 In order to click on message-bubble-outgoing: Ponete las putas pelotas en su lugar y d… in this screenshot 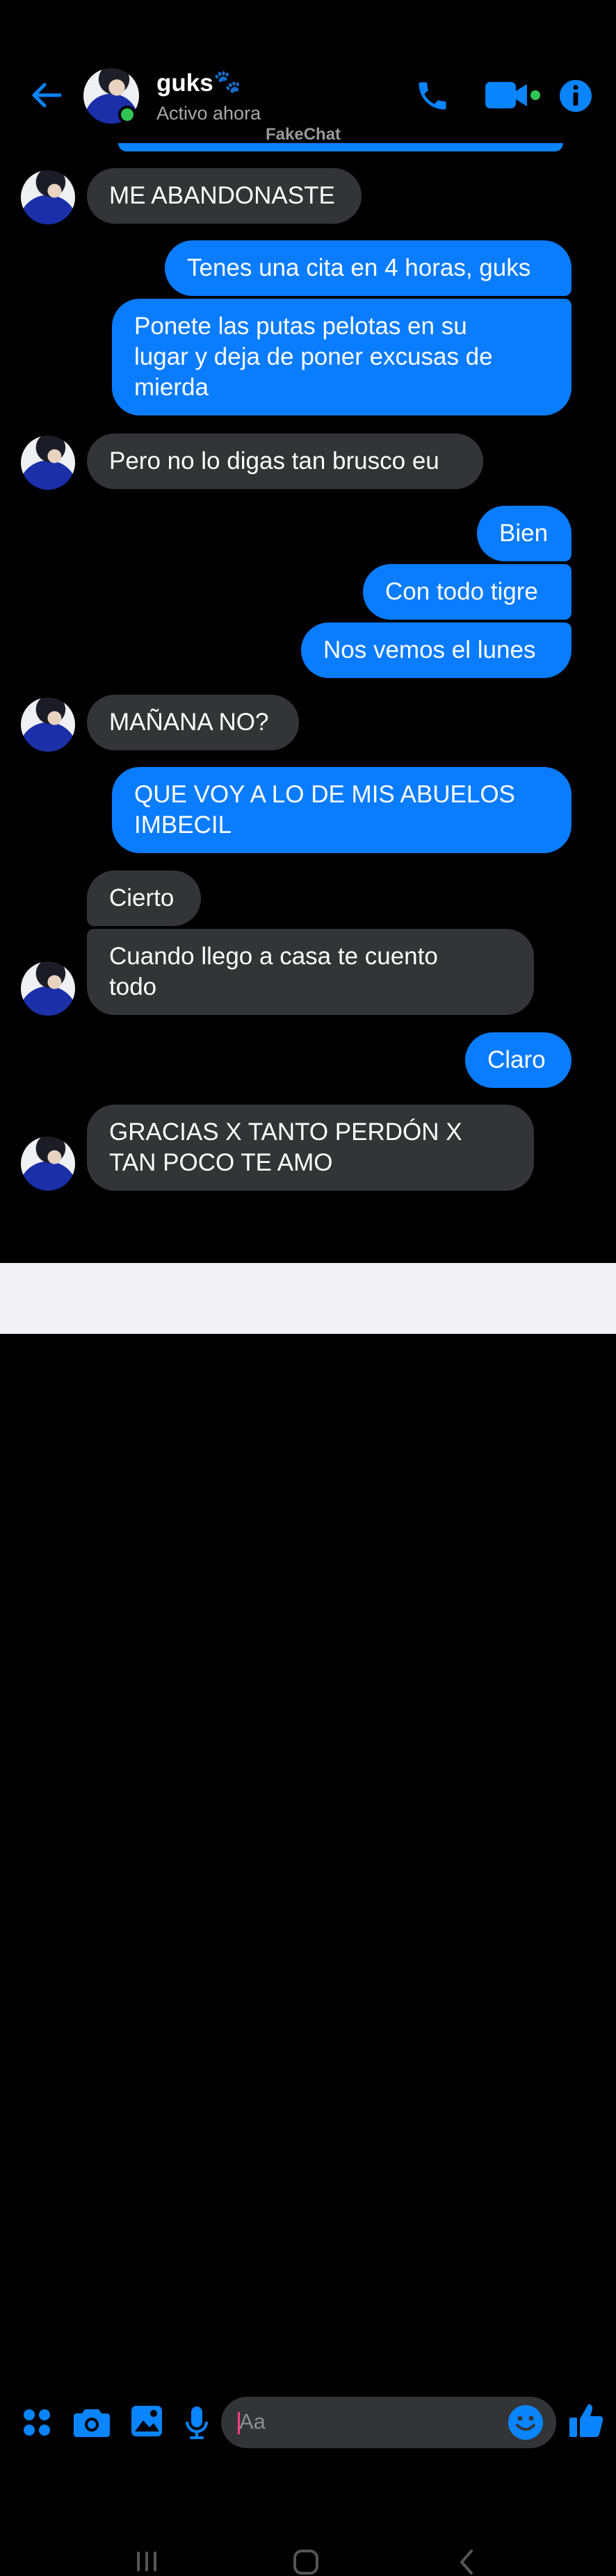, I will do `click(342, 357)`.